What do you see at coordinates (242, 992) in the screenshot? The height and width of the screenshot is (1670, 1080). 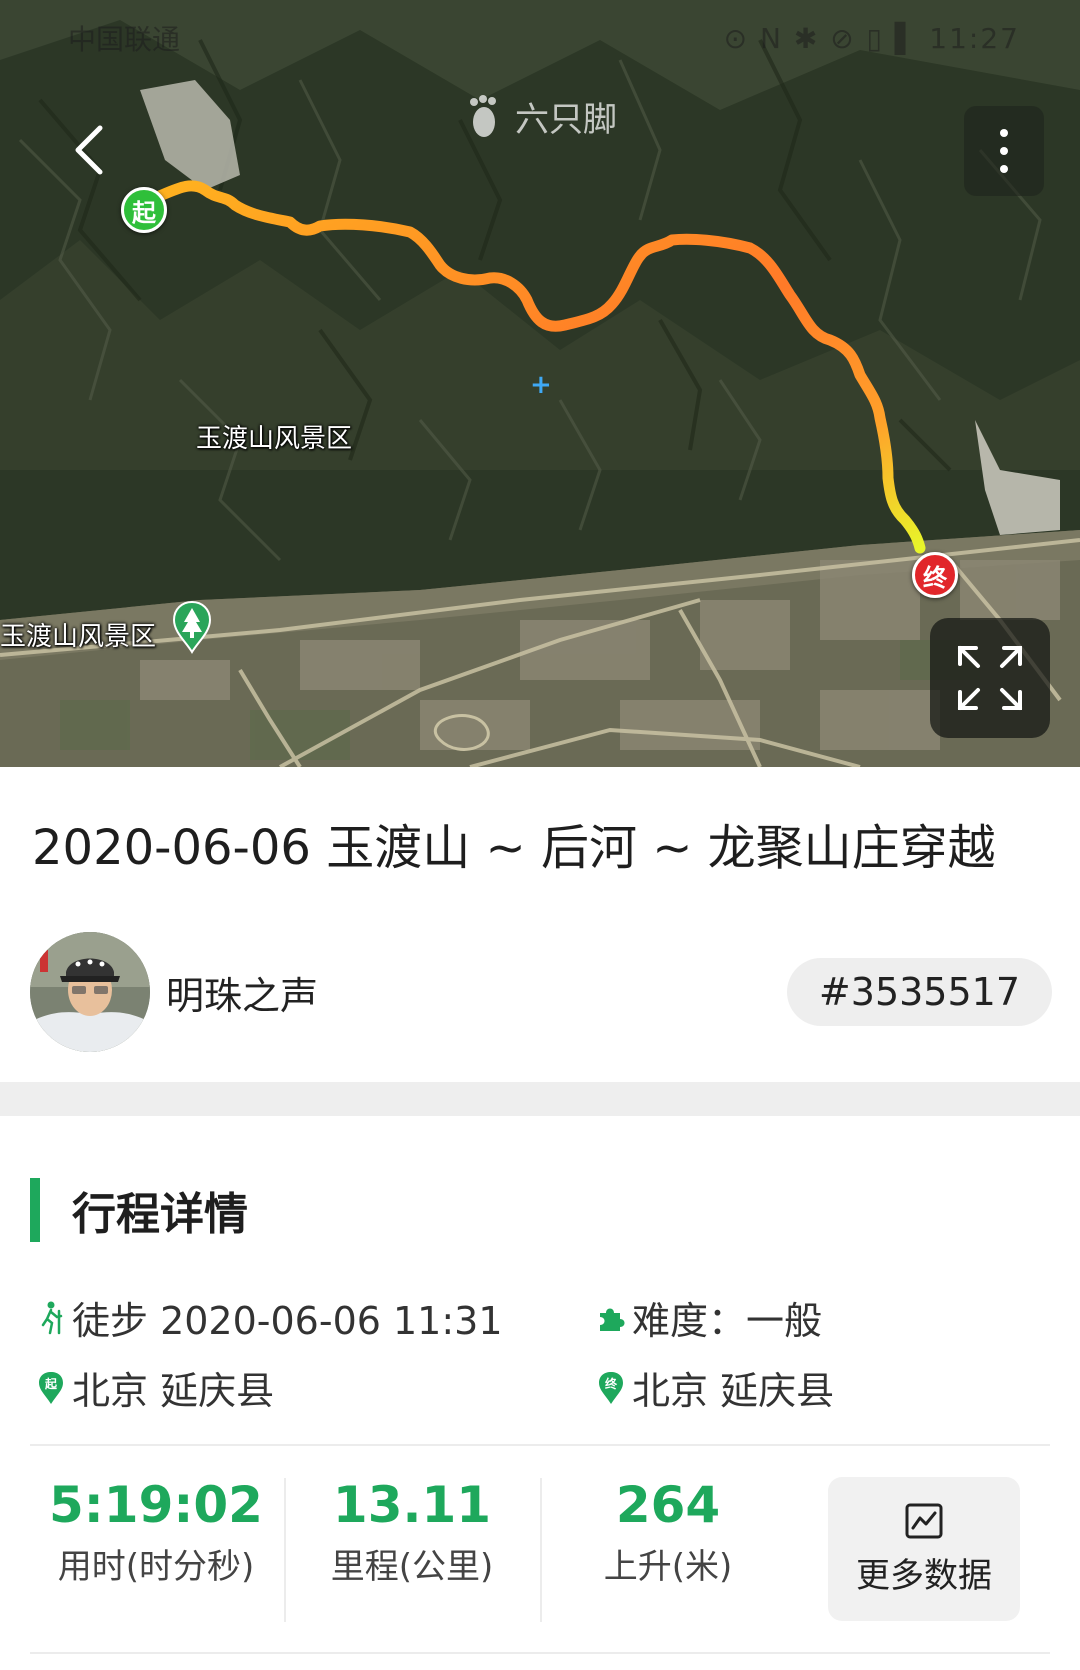 I see `author-name: 明珠之声` at bounding box center [242, 992].